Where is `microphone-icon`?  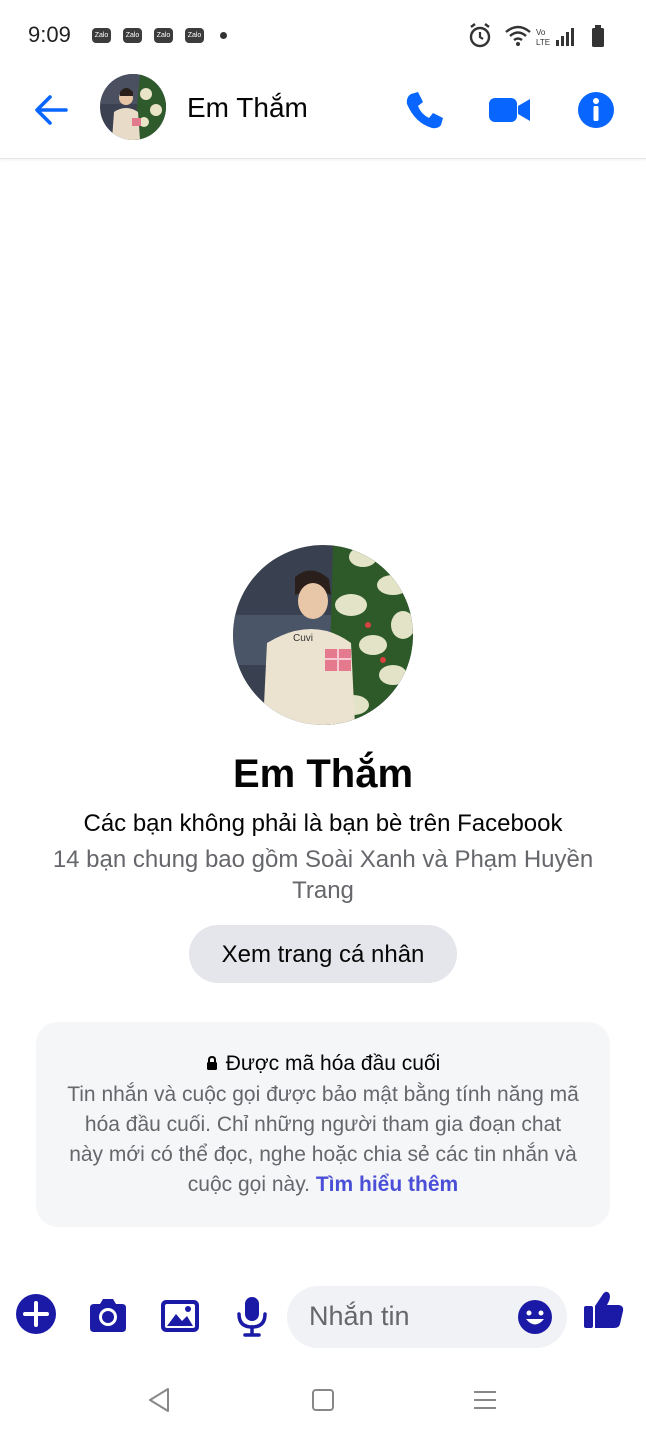 microphone-icon is located at coordinates (252, 1316).